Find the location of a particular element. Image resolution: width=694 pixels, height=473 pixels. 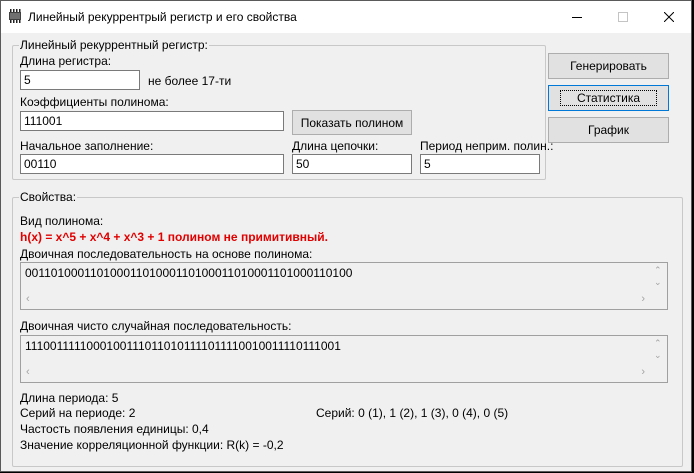

coefficients-input: 111001 is located at coordinates (152, 121).